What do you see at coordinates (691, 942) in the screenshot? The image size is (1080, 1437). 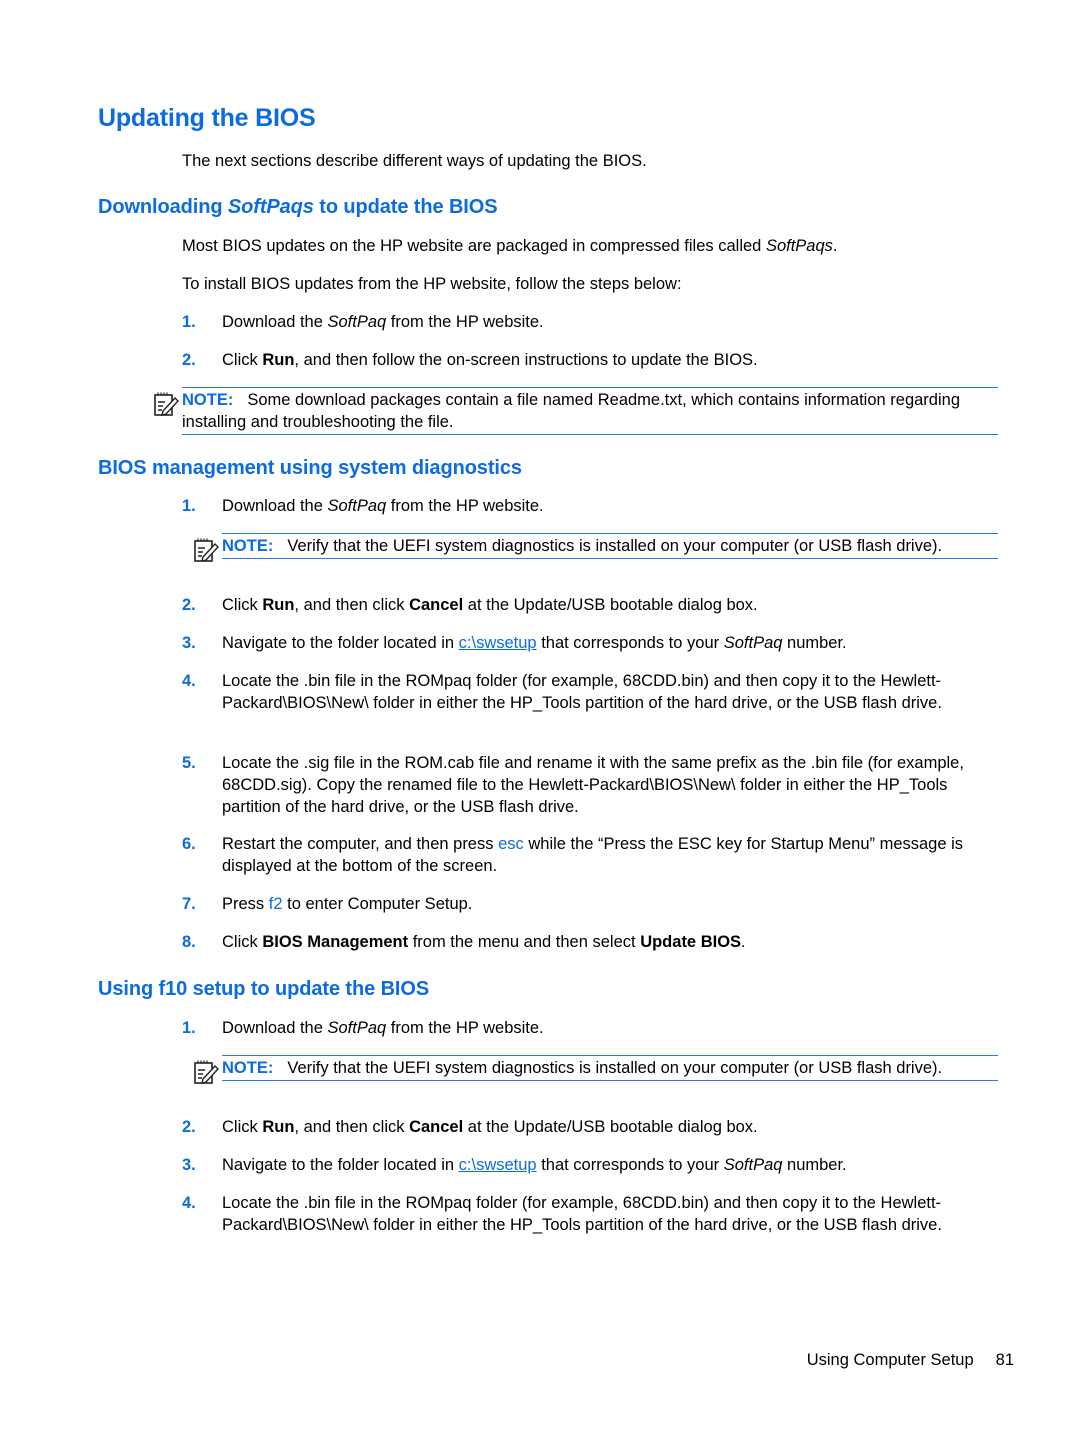 I see `bold-text: Update BIOS` at bounding box center [691, 942].